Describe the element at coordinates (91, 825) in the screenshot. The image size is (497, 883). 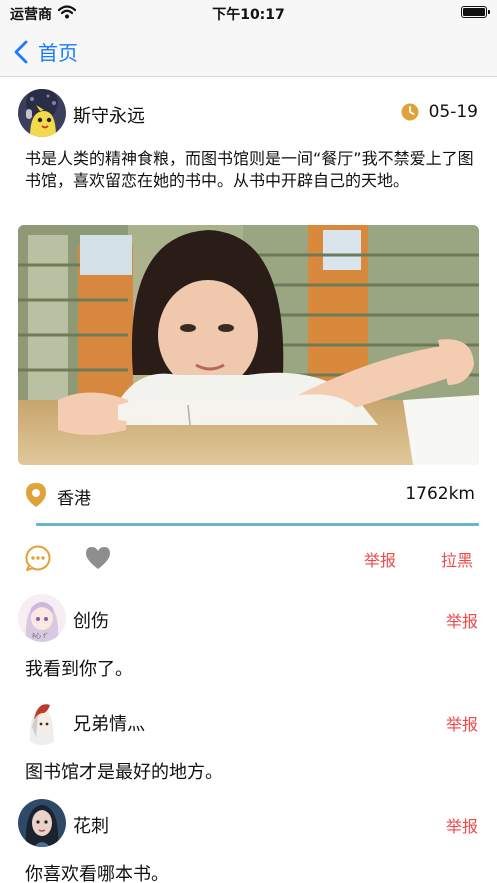
I see `commenter-name: 花刺` at that location.